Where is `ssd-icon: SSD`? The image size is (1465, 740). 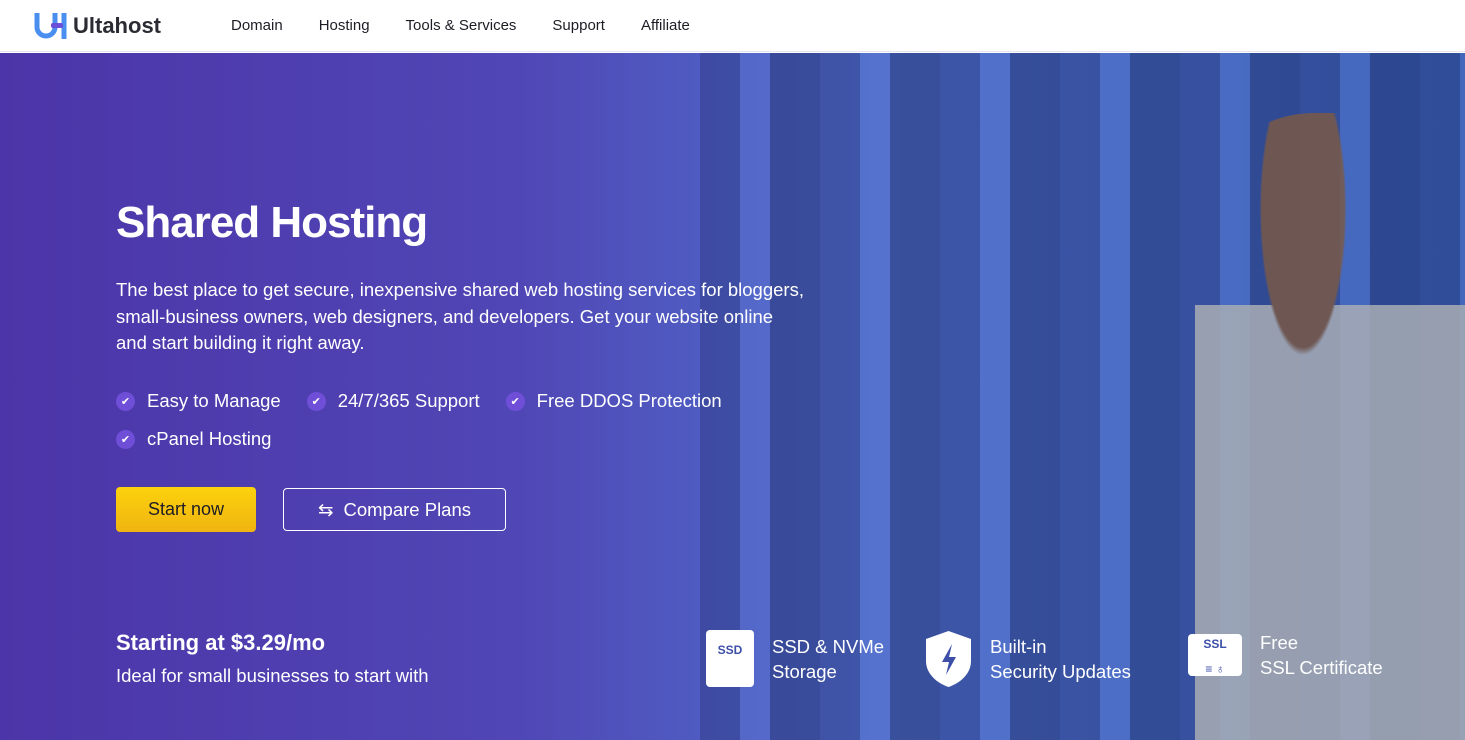 ssd-icon: SSD is located at coordinates (730, 658).